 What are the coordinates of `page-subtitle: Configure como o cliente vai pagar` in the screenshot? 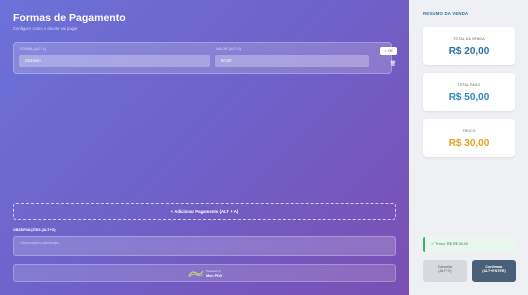 It's located at (45, 28).